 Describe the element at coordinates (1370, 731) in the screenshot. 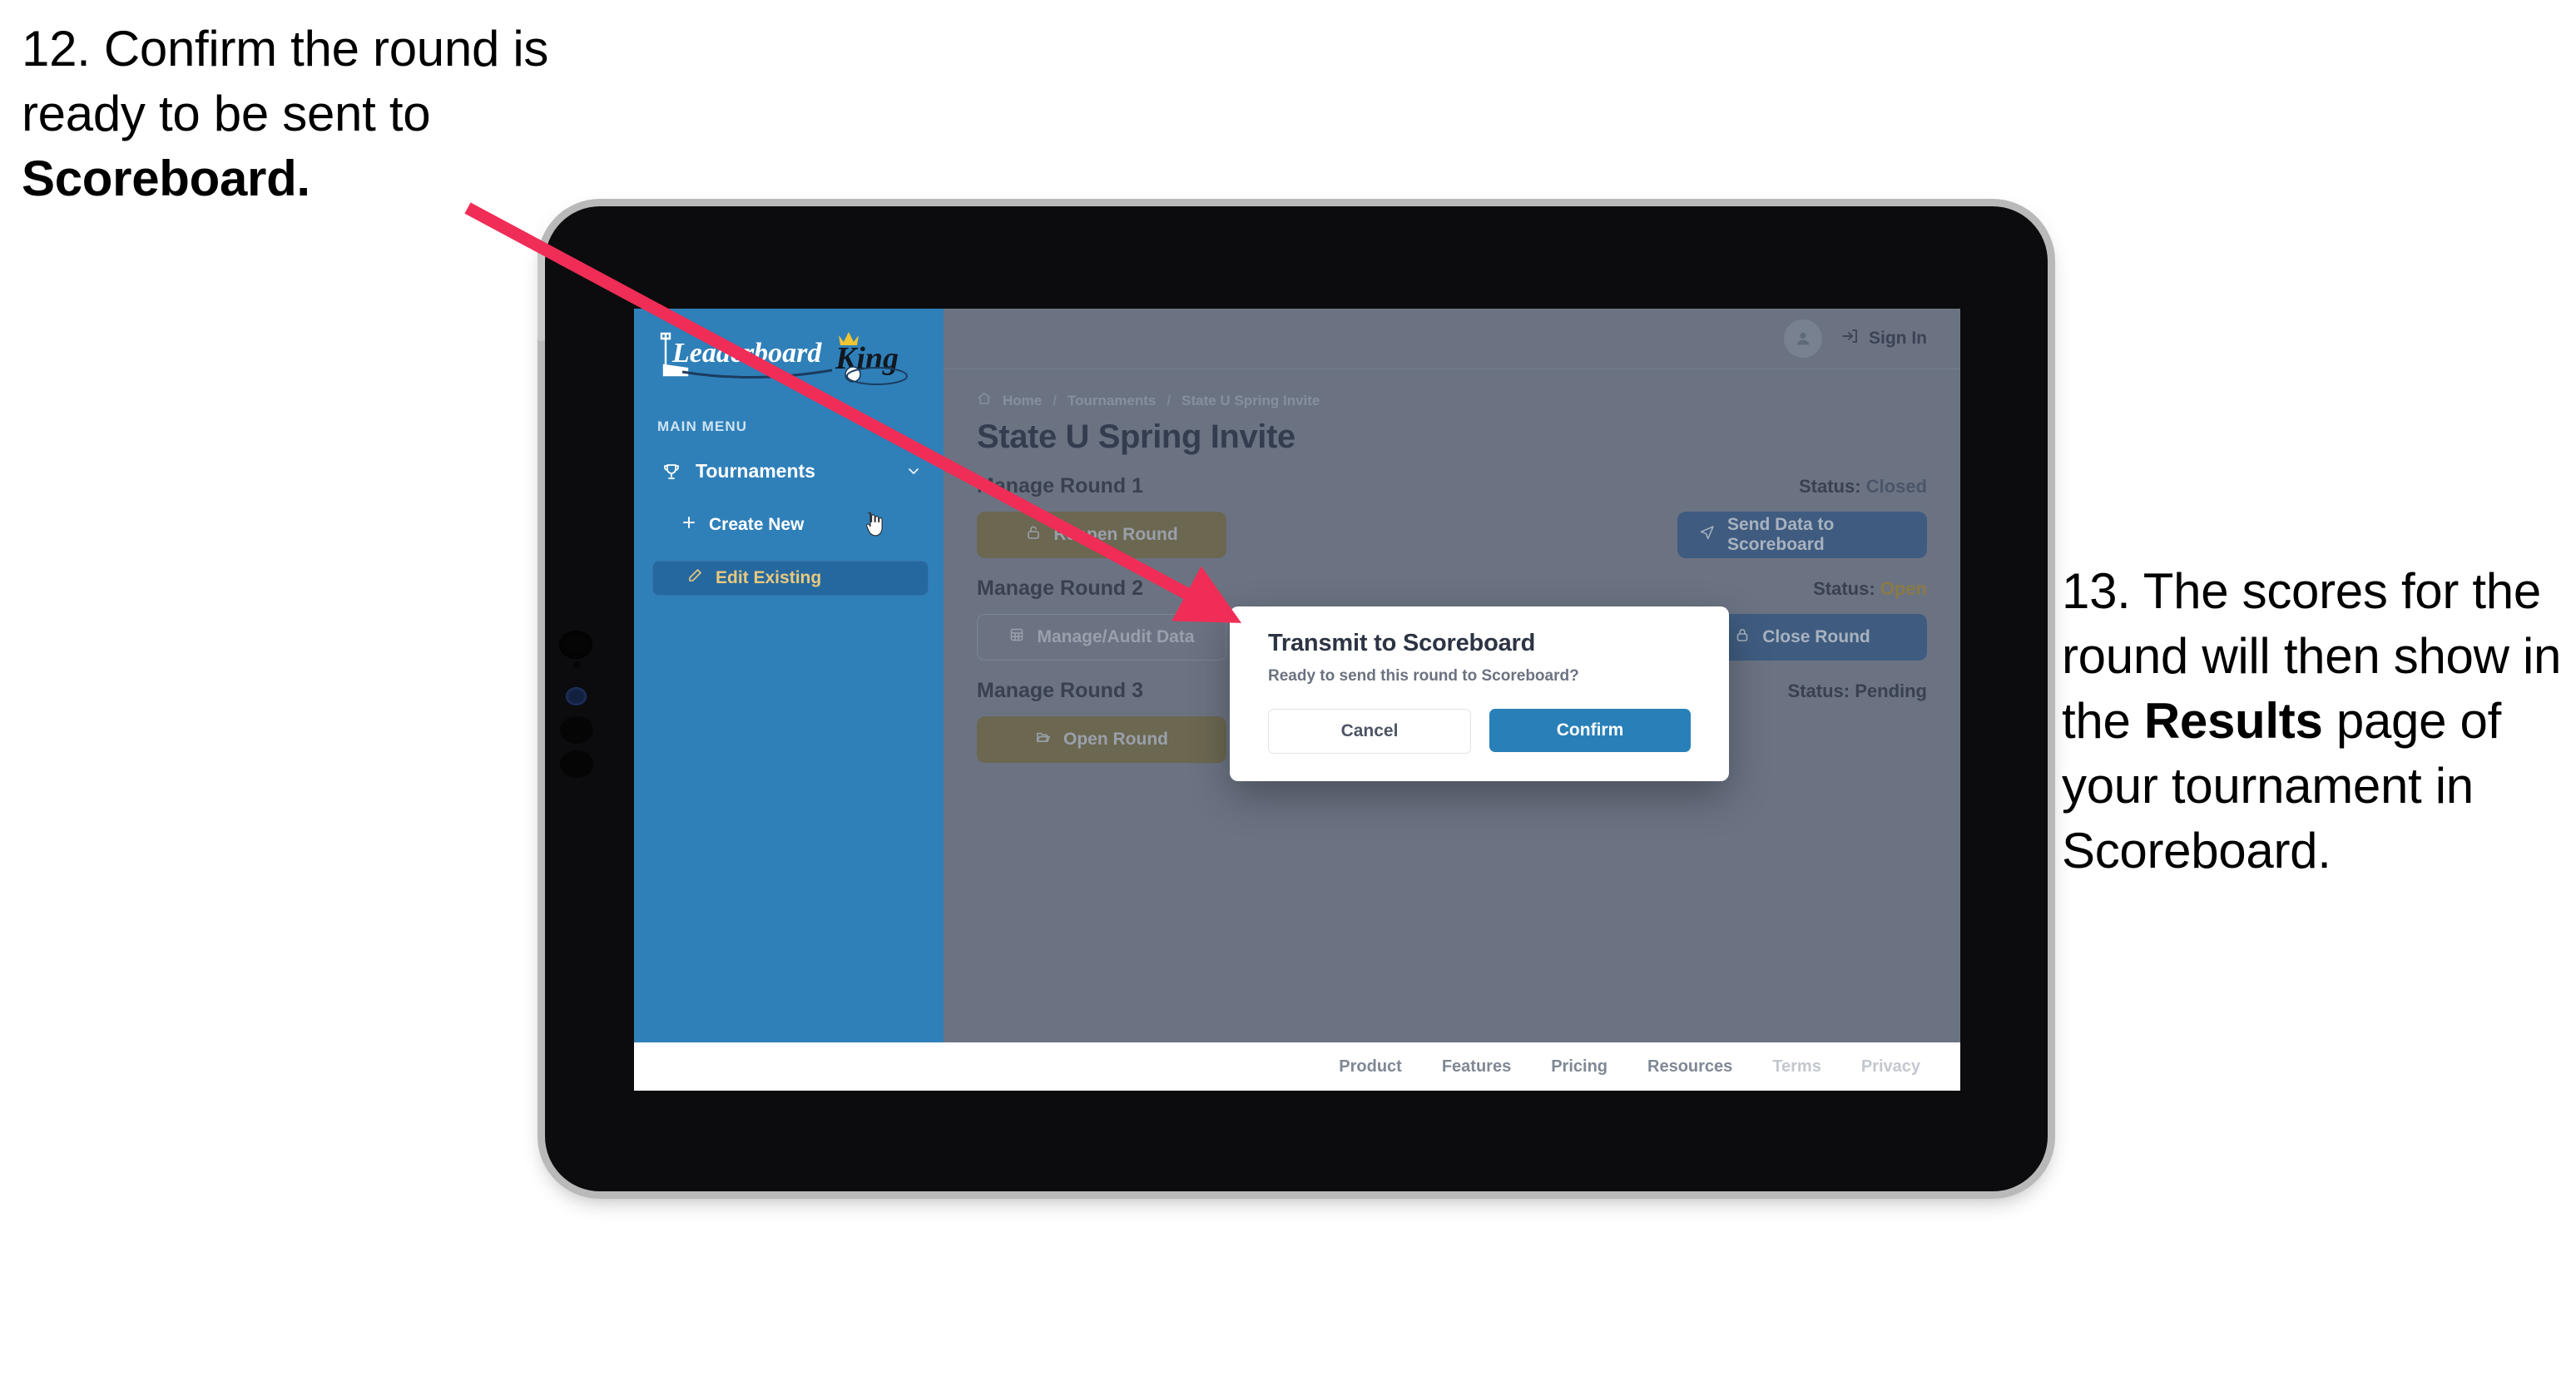

I see `cancel-button: Cancel` at that location.